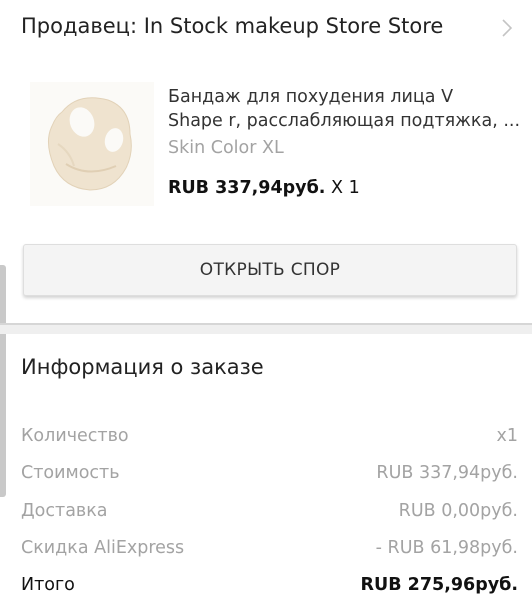 The width and height of the screenshot is (532, 604). I want to click on info-row-quantity: Количество x1, so click(269, 436).